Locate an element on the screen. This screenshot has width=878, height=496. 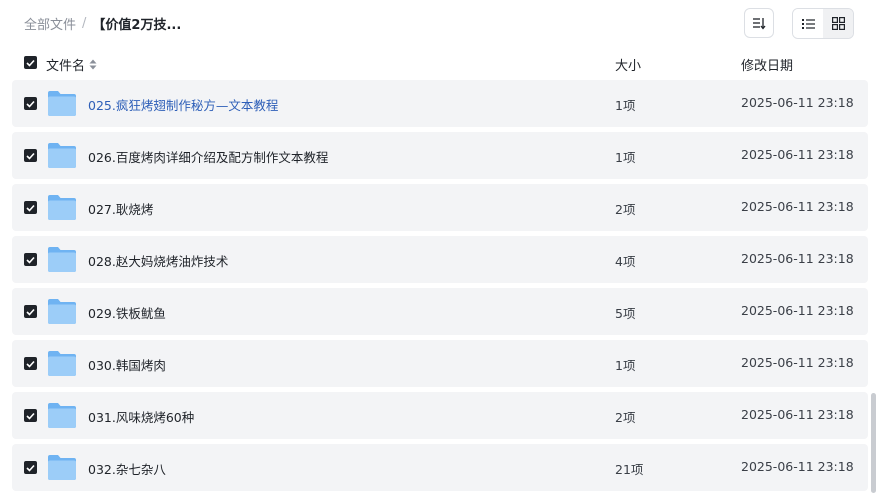
list-view-button is located at coordinates (808, 23).